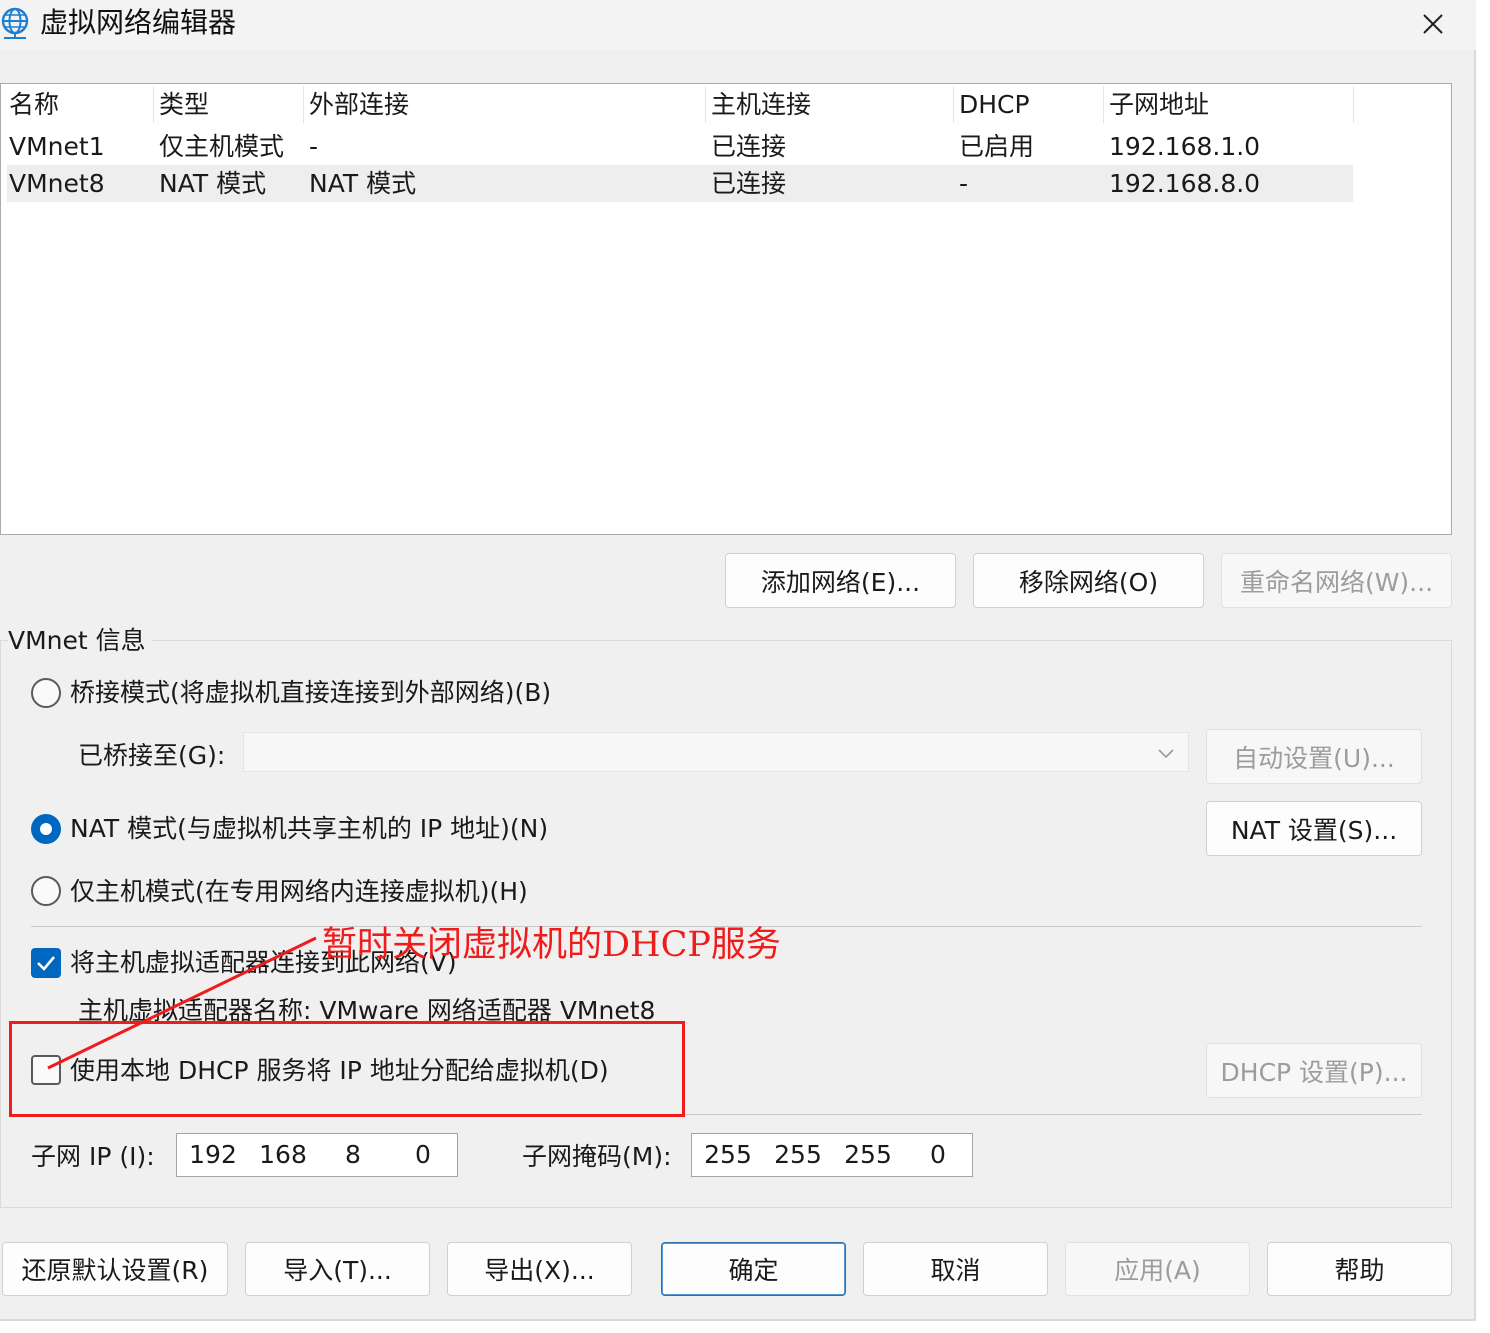  I want to click on subnet-ip-input: 192 168 8 0, so click(317, 1155).